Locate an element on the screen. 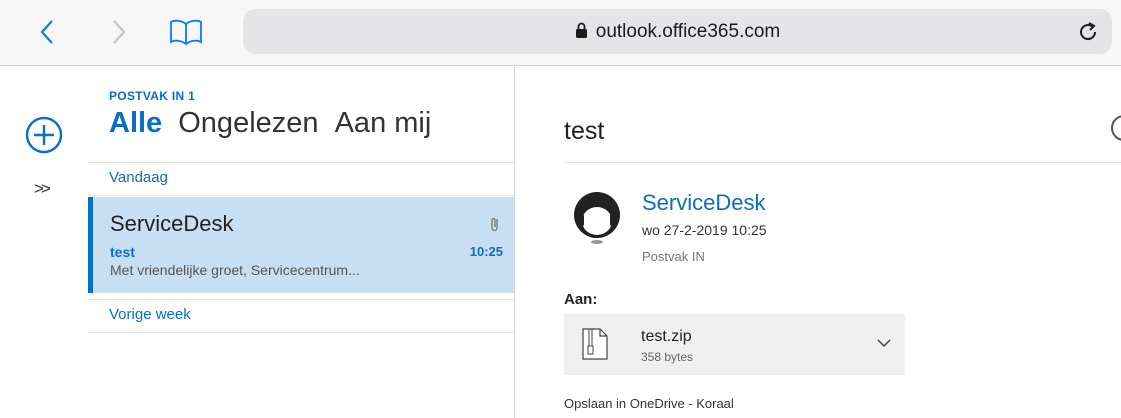  chevron-right-icon is located at coordinates (119, 32).